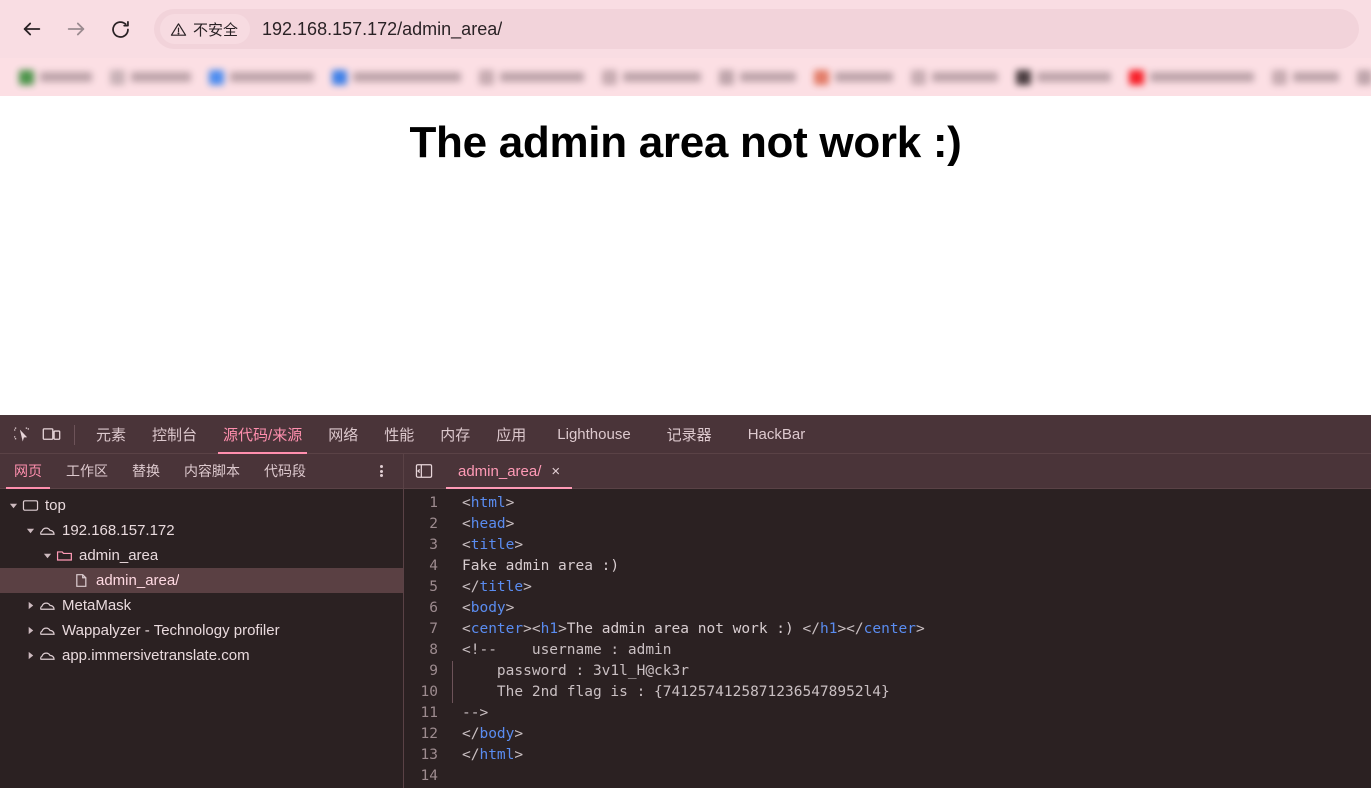 Image resolution: width=1371 pixels, height=788 pixels. I want to click on code-token-punc: >, so click(510, 503).